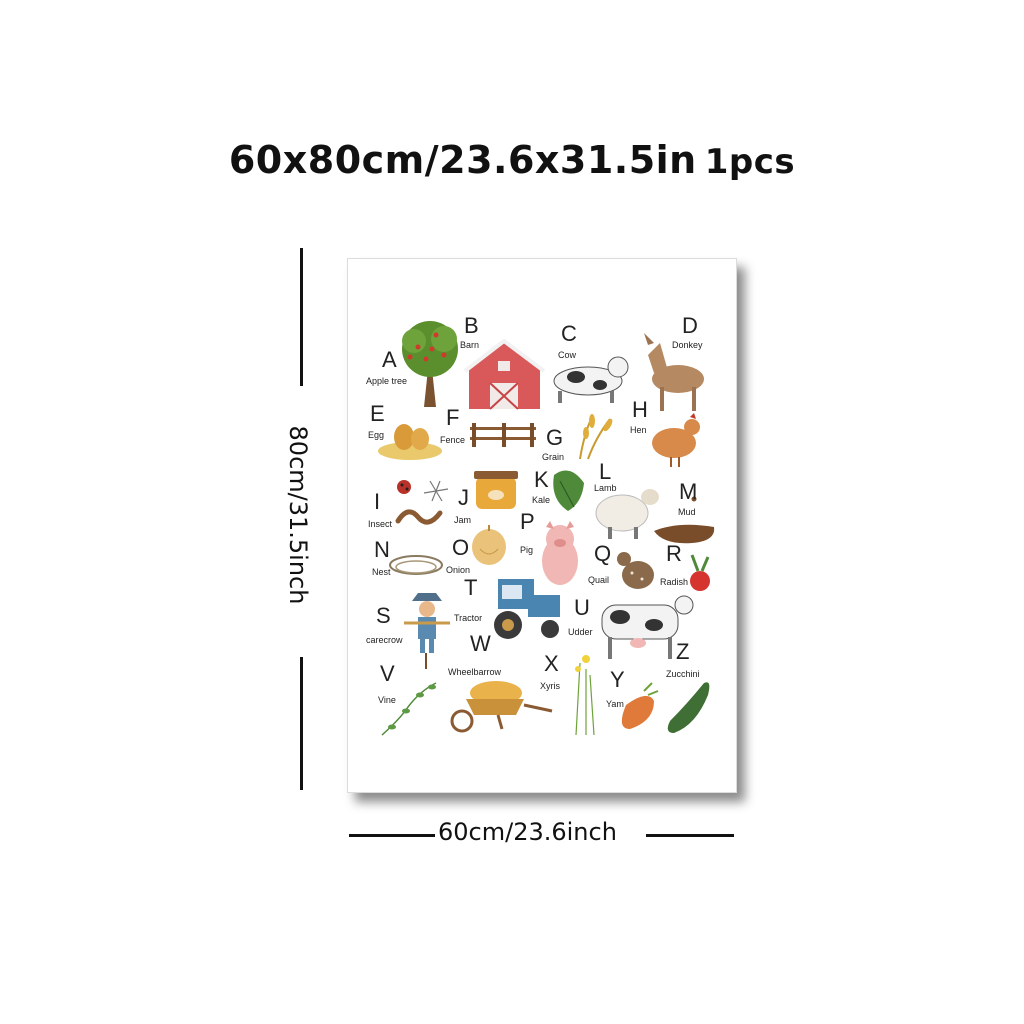 This screenshot has height=1024, width=1024. What do you see at coordinates (687, 512) in the screenshot?
I see `word-m: Mud` at bounding box center [687, 512].